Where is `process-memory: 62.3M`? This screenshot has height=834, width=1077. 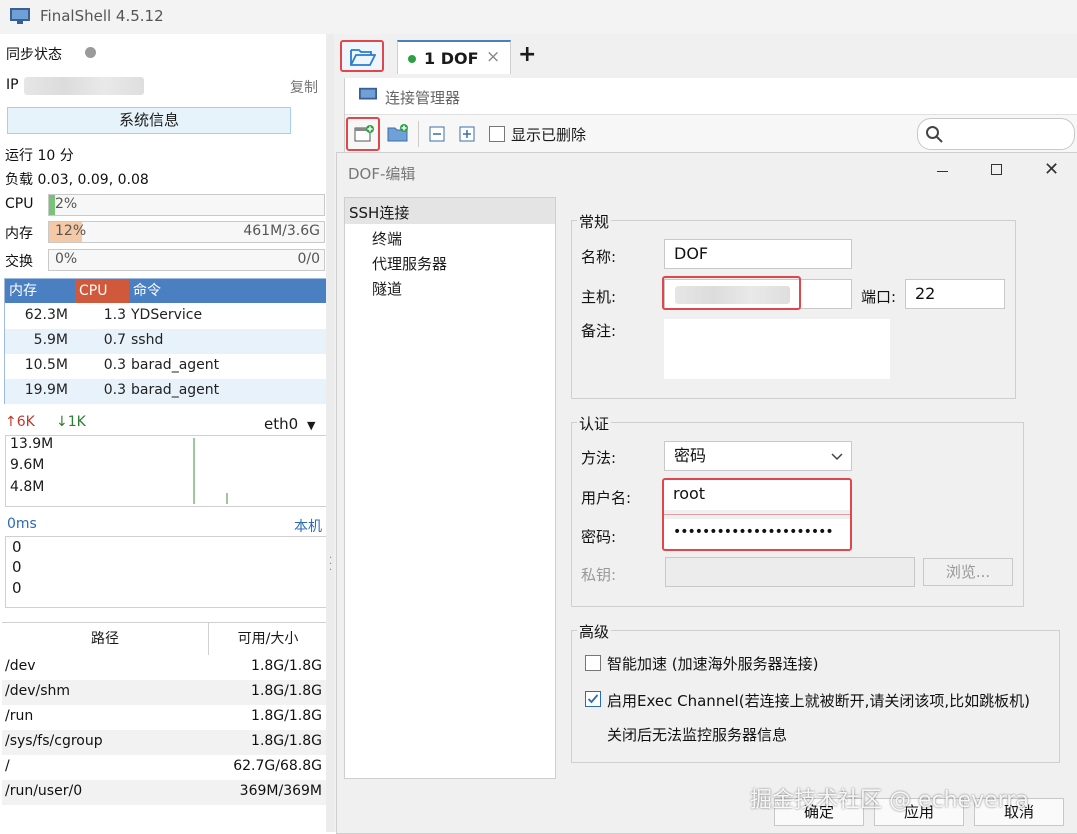 process-memory: 62.3M is located at coordinates (46, 315).